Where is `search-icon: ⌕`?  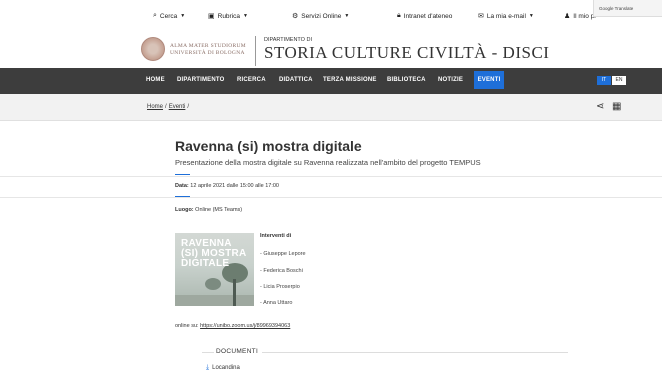 search-icon: ⌕ is located at coordinates (155, 15).